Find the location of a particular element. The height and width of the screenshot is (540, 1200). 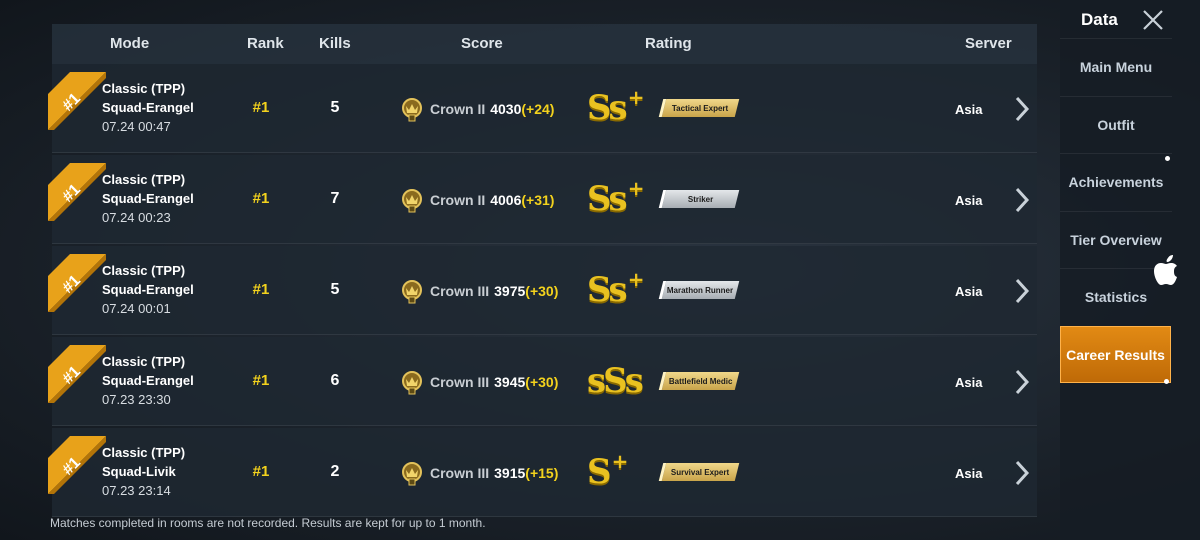

badge-label: Marathon Runner is located at coordinates (700, 290).